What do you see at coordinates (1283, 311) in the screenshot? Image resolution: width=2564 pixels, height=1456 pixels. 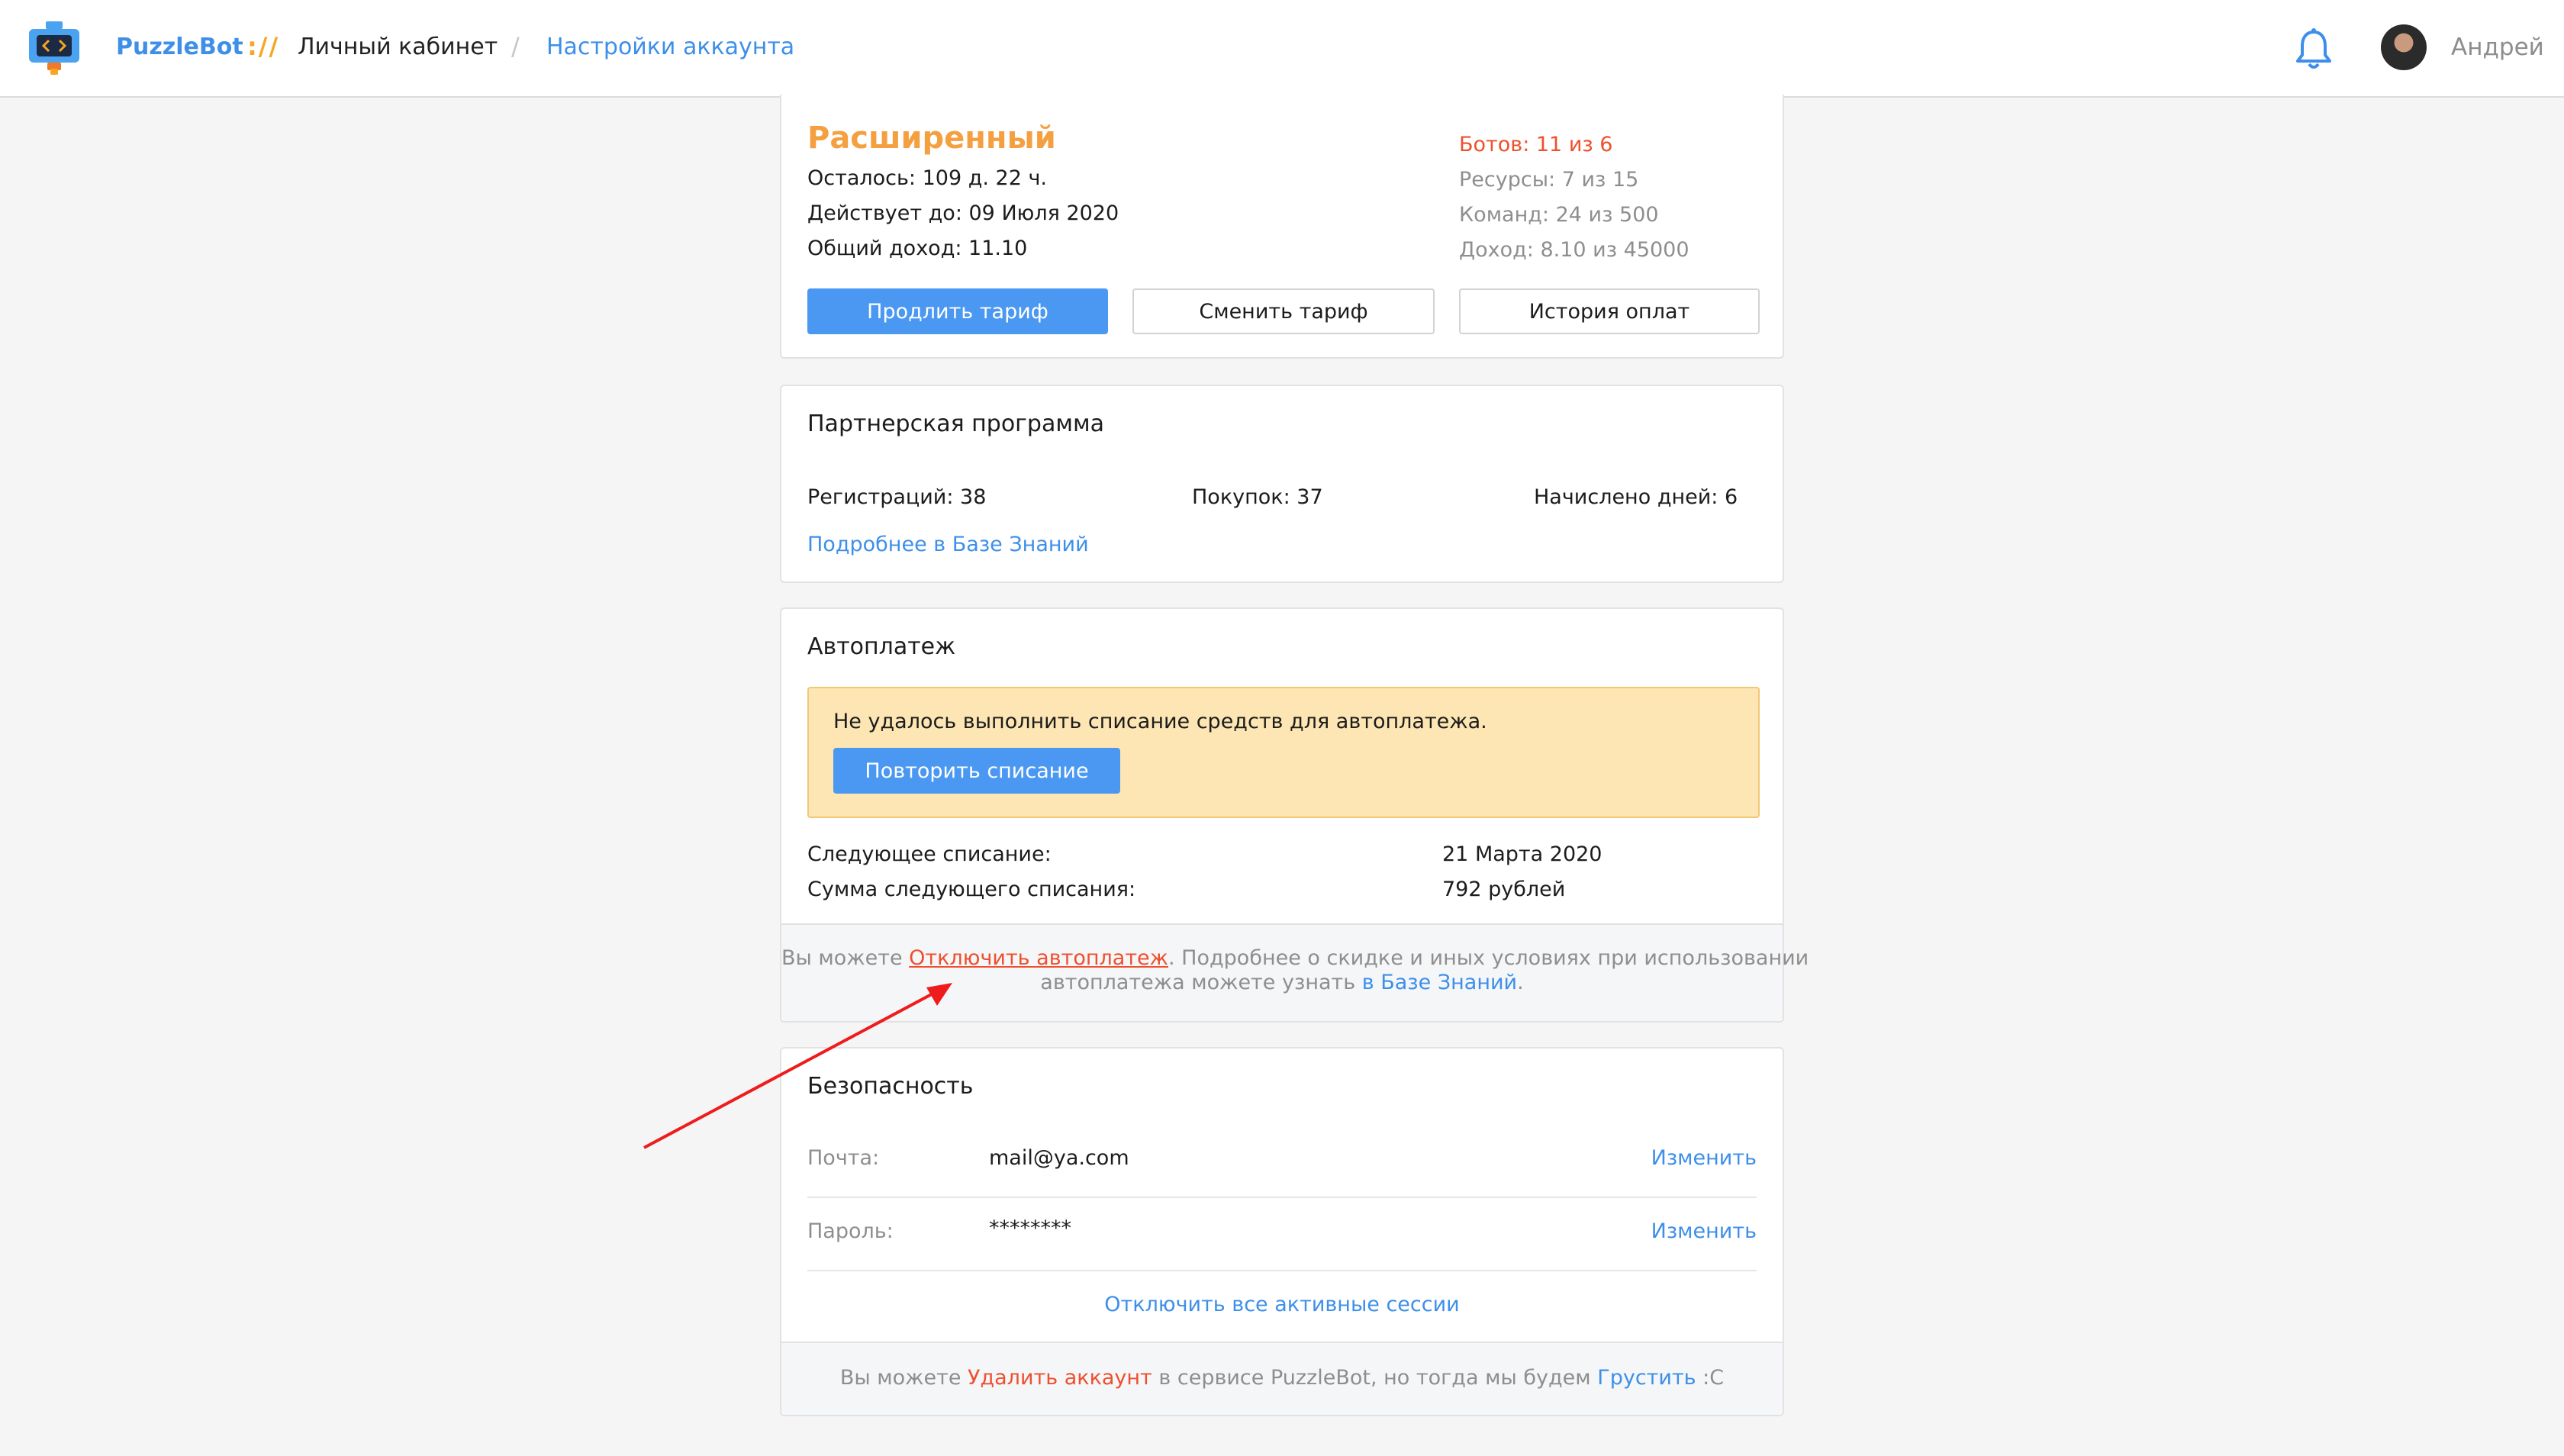 I see `change-tariff-button: Сменить тариф` at bounding box center [1283, 311].